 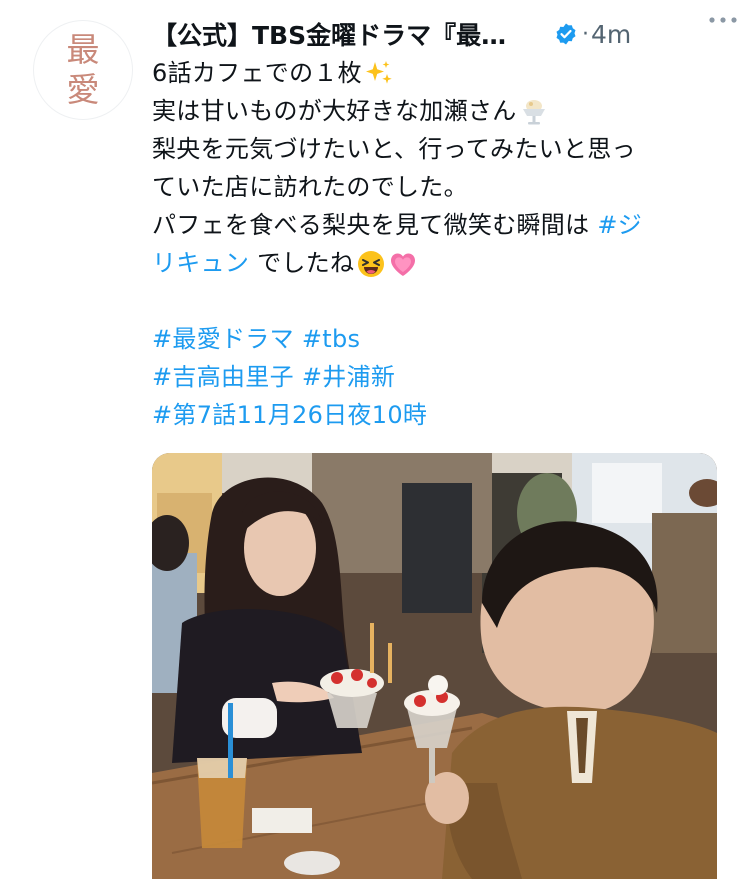 What do you see at coordinates (331, 339) in the screenshot?
I see `hashtag-tbs: #tbs` at bounding box center [331, 339].